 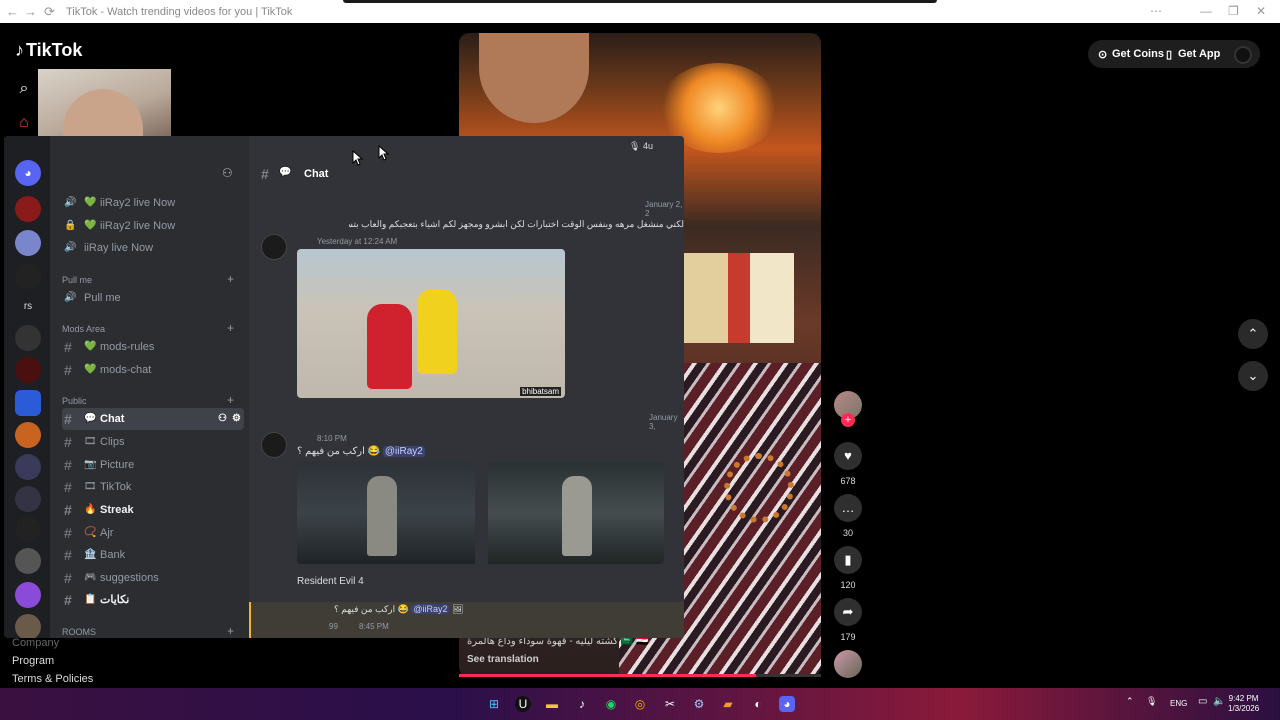 What do you see at coordinates (611, 704) in the screenshot?
I see `whatsapp-icon: ◉` at bounding box center [611, 704].